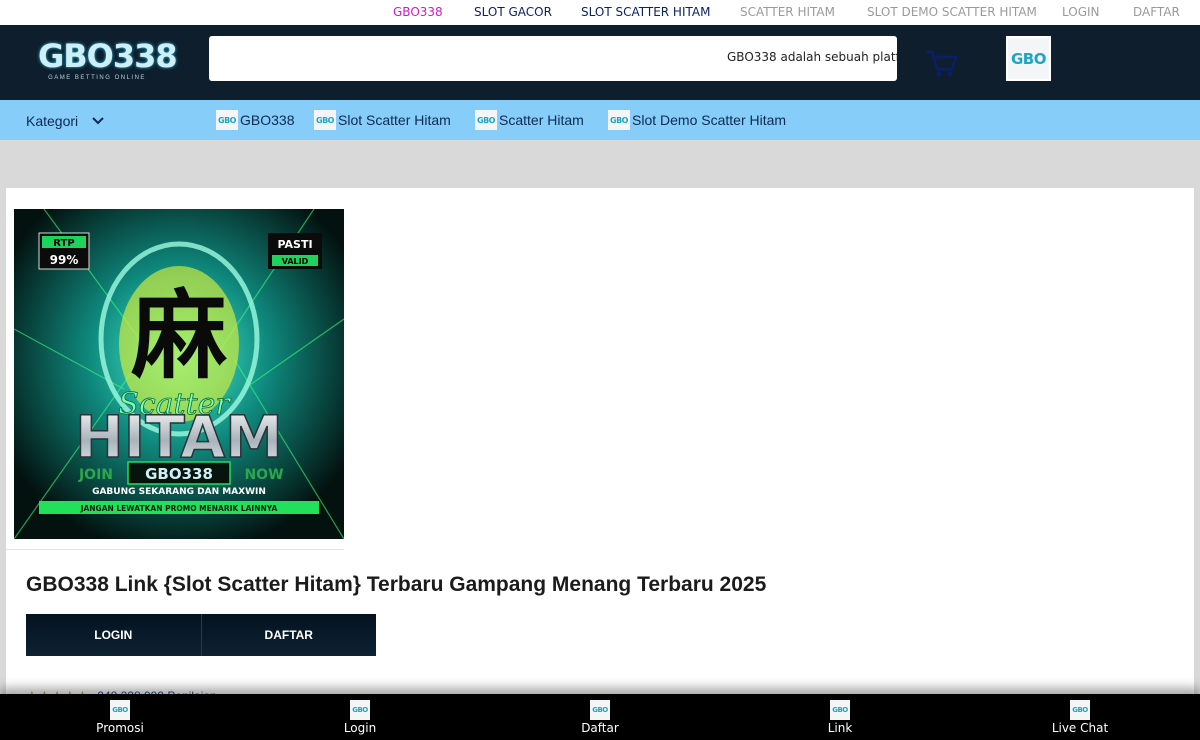 The image size is (1200, 740). I want to click on svg-text: GBO338, so click(179, 474).